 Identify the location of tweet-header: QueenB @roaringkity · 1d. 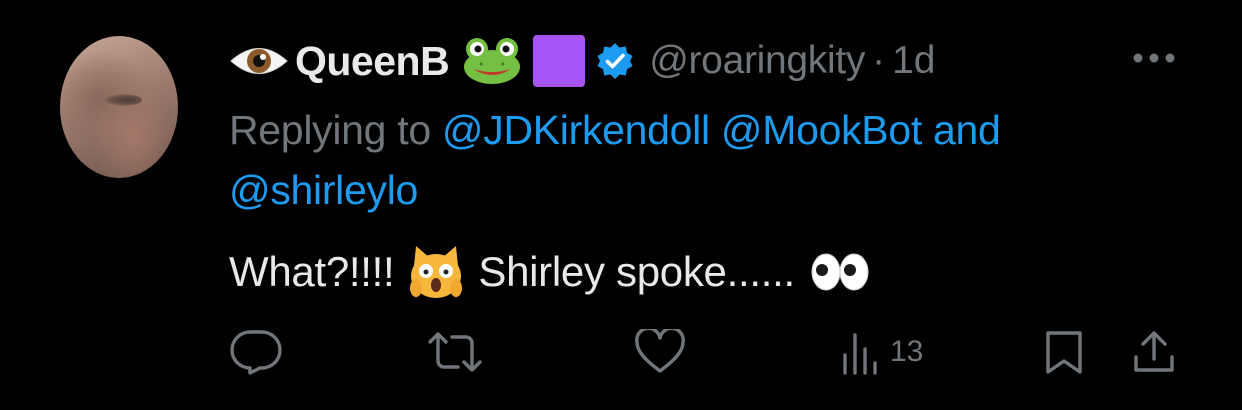
(582, 61).